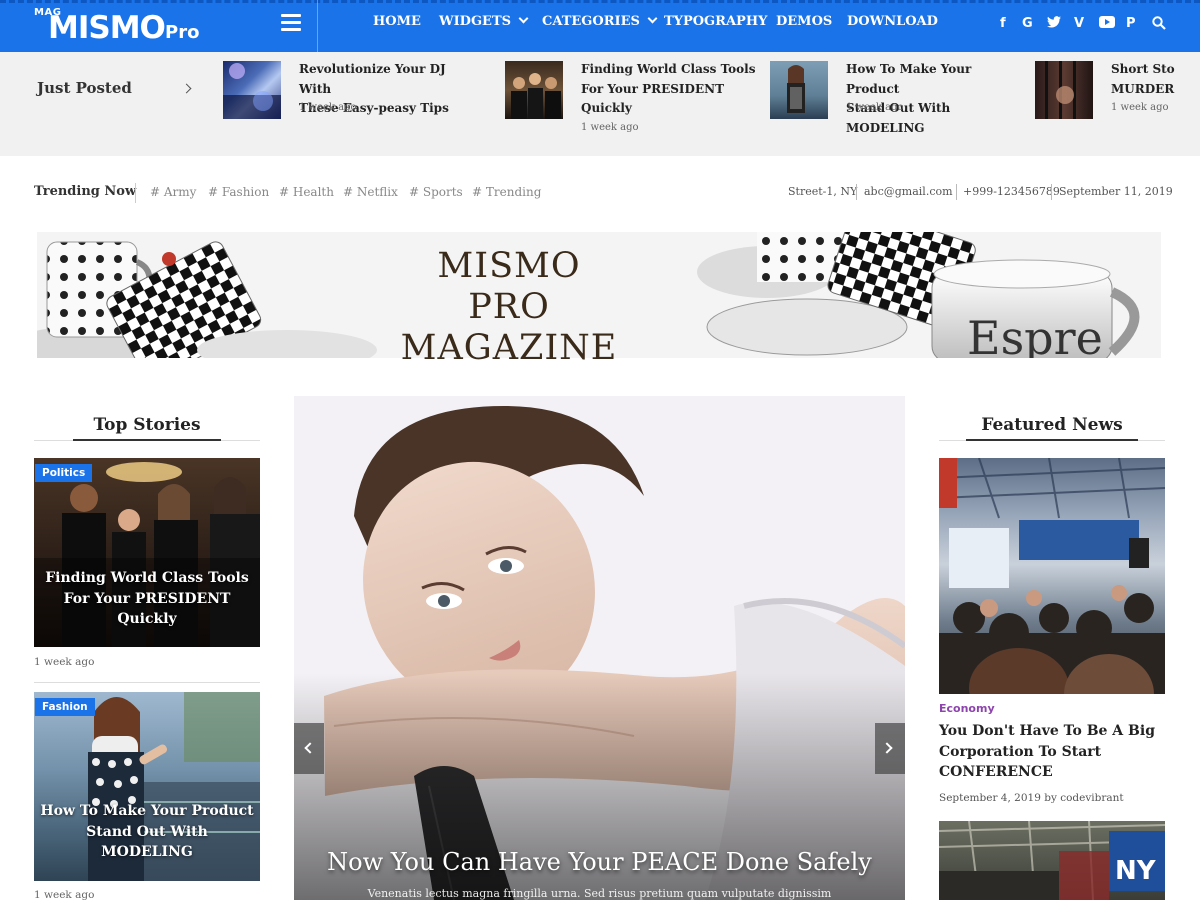 Image resolution: width=1200 pixels, height=900 pixels. I want to click on facebook-icon: f, so click(1003, 25).